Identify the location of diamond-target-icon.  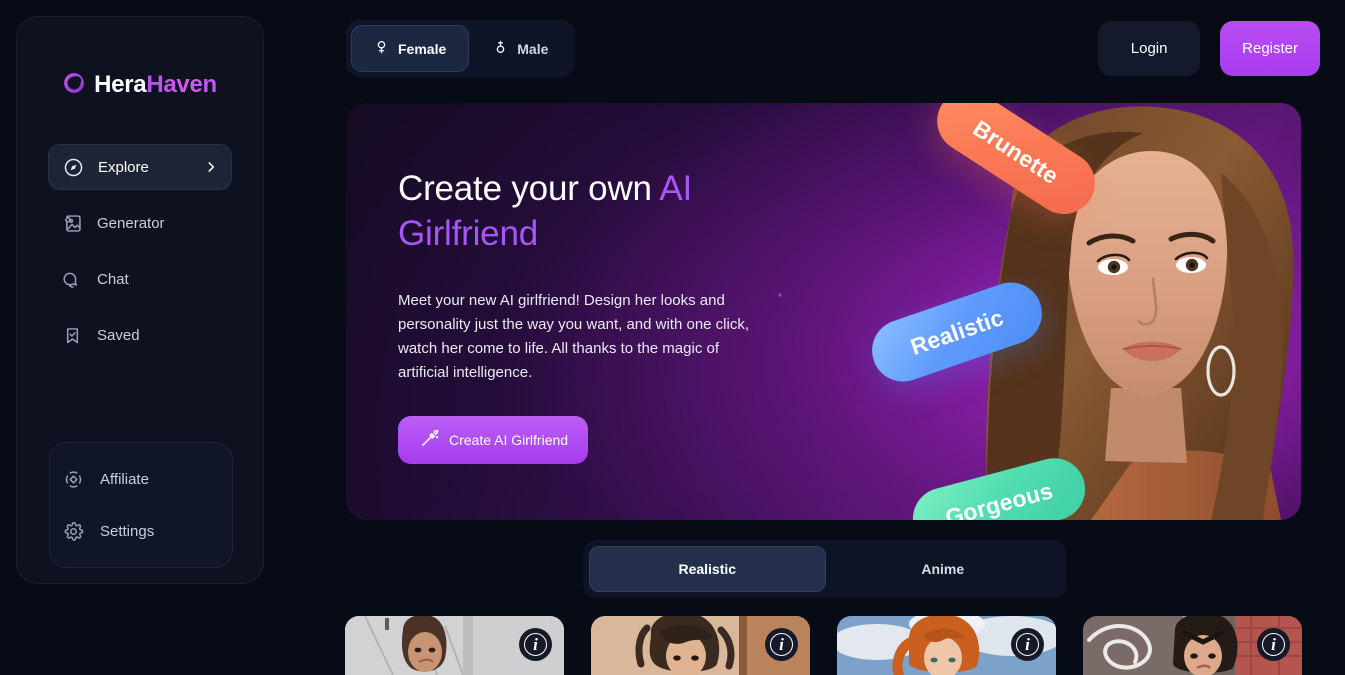
(73, 479).